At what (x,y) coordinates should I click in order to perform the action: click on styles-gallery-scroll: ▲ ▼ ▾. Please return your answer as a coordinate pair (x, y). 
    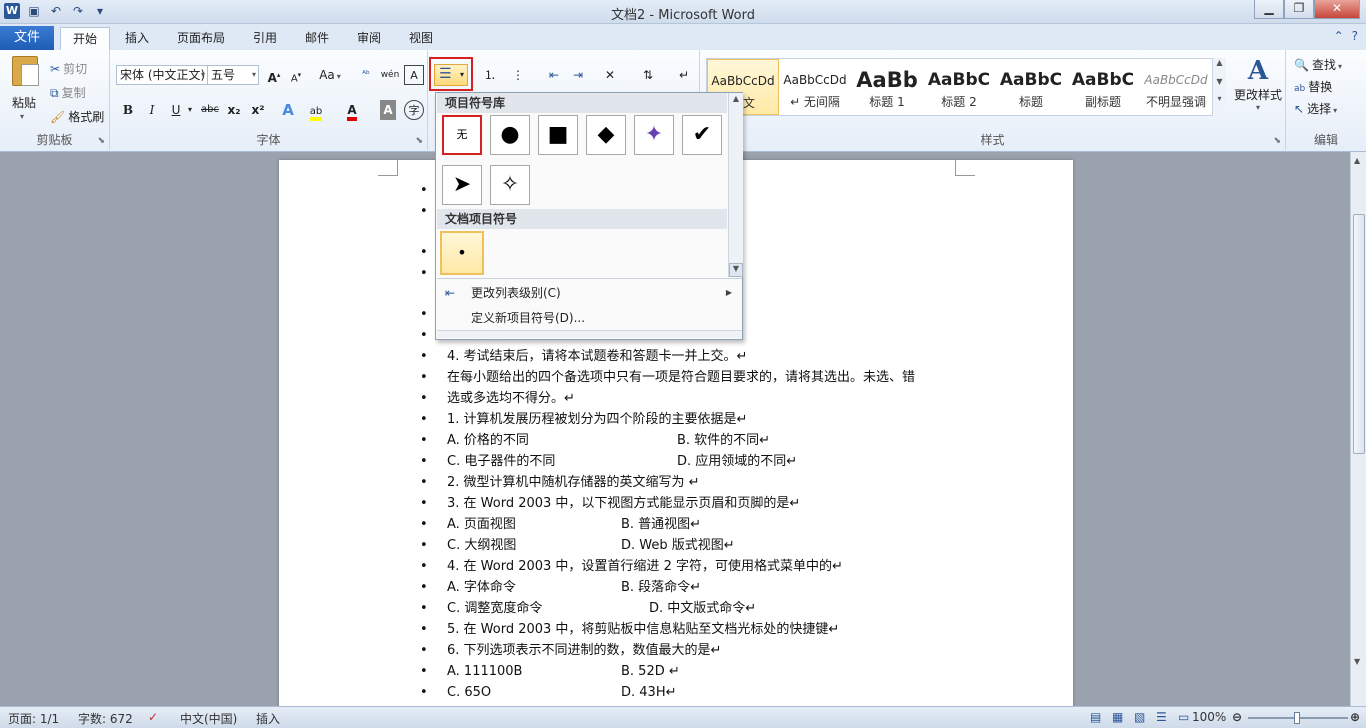
    Looking at the image, I should click on (1219, 87).